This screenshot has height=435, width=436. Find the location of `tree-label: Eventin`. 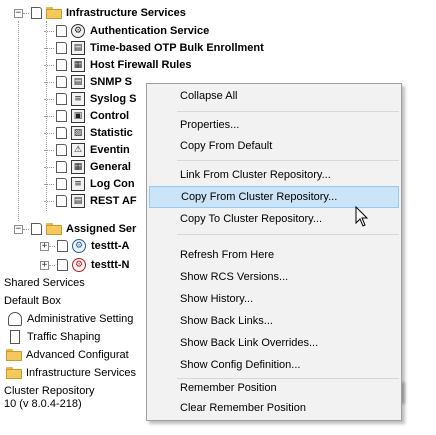

tree-label: Eventin is located at coordinates (110, 150).